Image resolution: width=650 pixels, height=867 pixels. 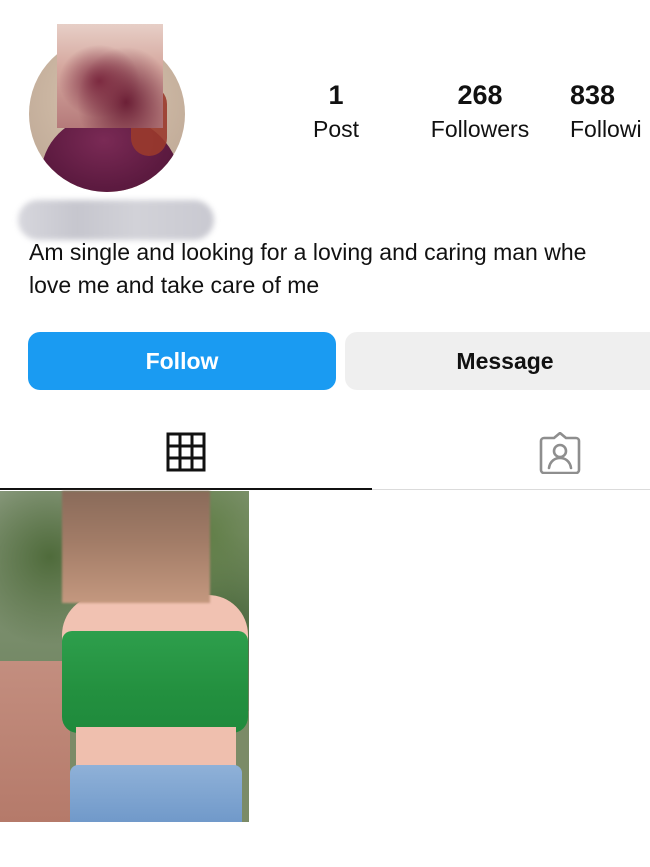 What do you see at coordinates (511, 489) in the screenshot?
I see `tab-divider` at bounding box center [511, 489].